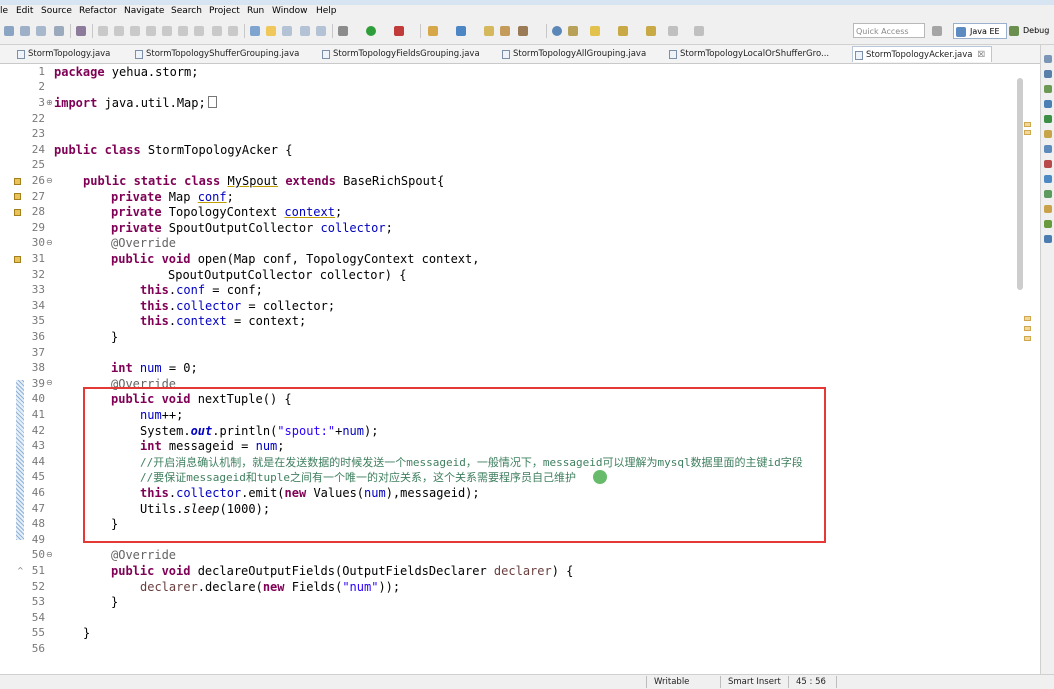 The width and height of the screenshot is (1054, 689). Describe the element at coordinates (1048, 209) in the screenshot. I see `progress-icon` at that location.